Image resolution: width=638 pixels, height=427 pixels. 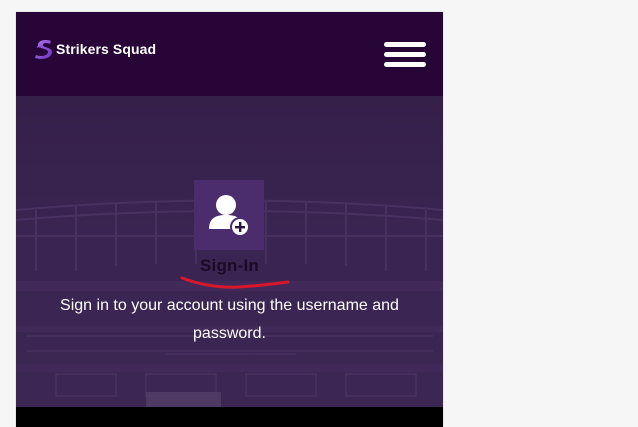 I want to click on strikers-logo-icon, so click(x=43, y=49).